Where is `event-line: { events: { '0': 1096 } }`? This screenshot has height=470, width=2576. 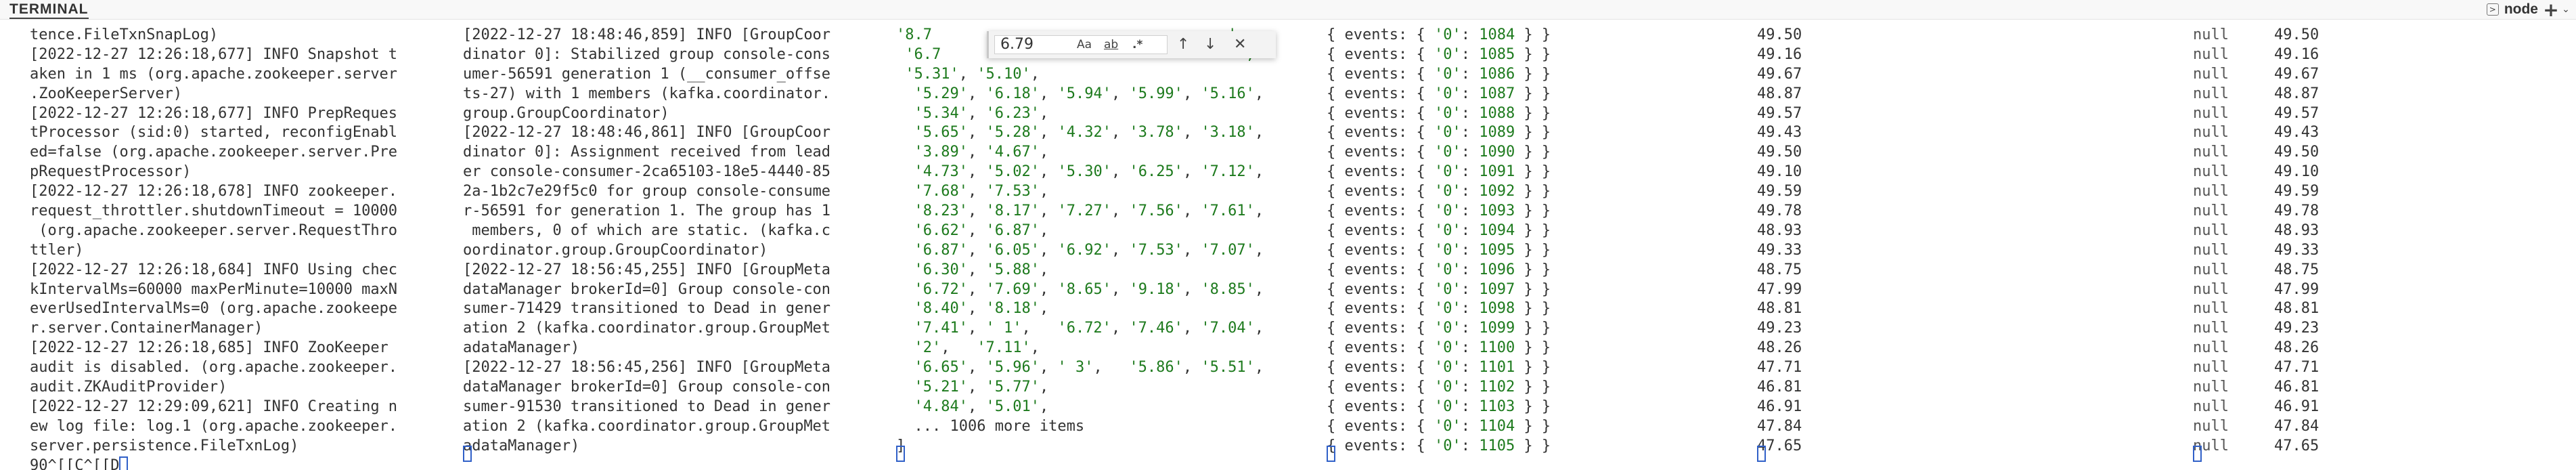 event-line: { events: { '0': 1096 } } is located at coordinates (1530, 270).